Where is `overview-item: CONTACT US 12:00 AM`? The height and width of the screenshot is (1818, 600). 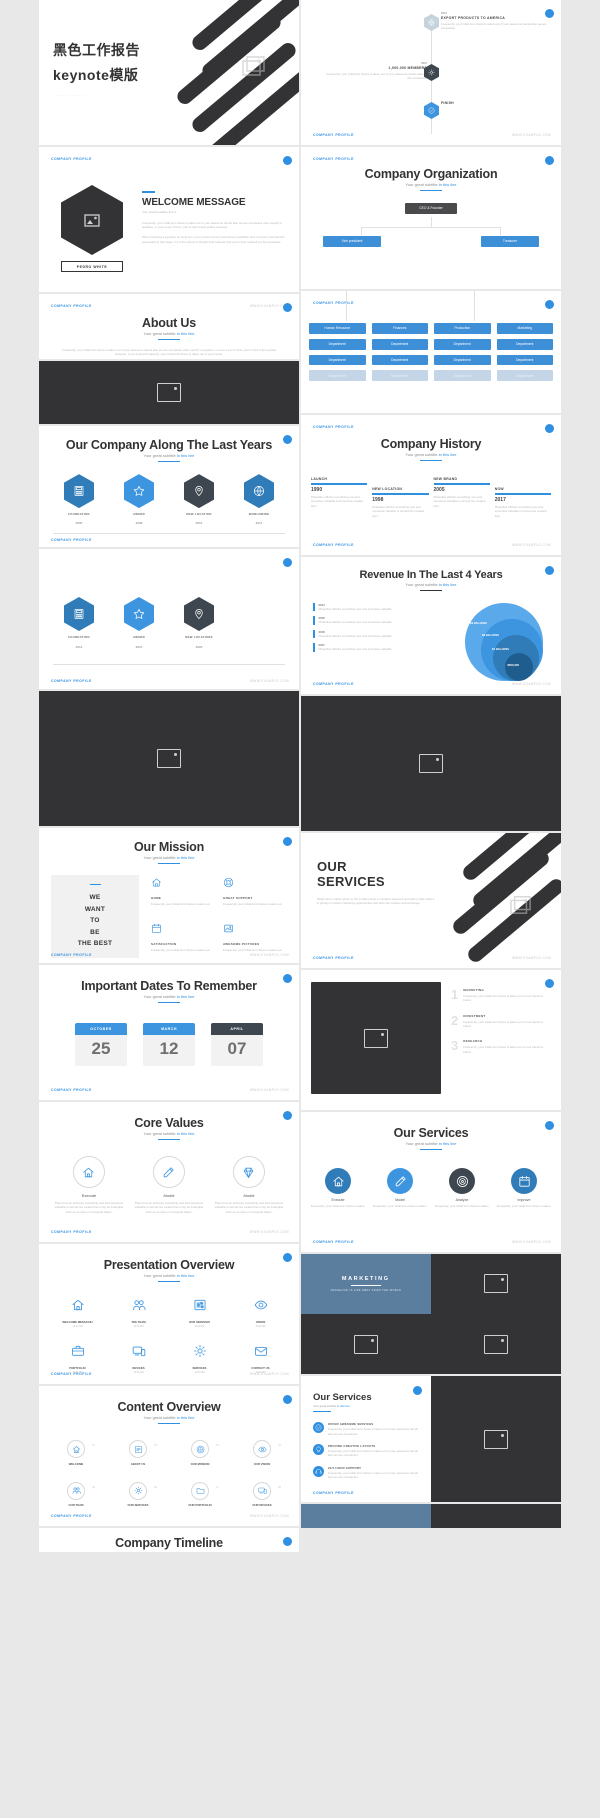
overview-item: CONTACT US 12:00 AM is located at coordinates (260, 1359).